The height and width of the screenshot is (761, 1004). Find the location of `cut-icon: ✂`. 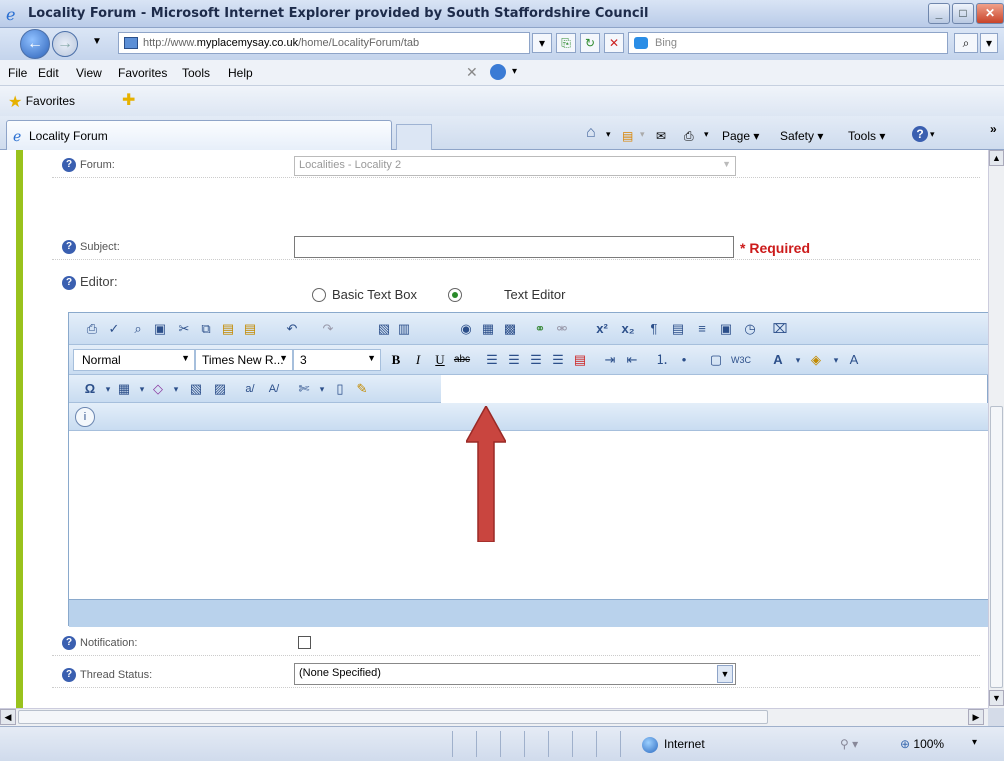

cut-icon: ✂ is located at coordinates (184, 329).